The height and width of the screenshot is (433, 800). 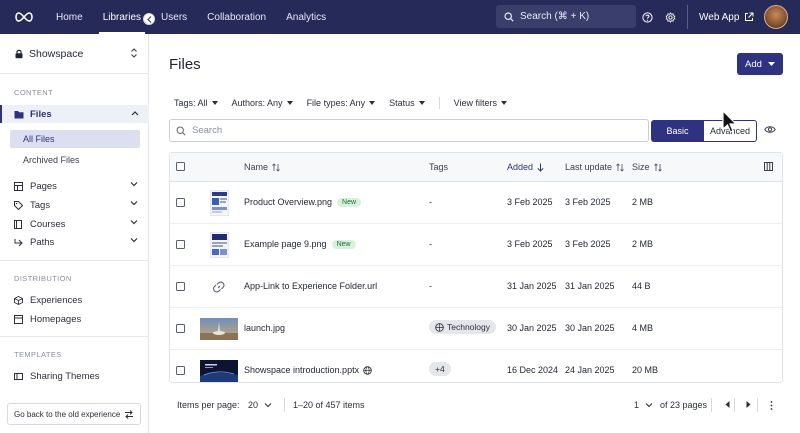 I want to click on mode-basic-button: Basic, so click(x=677, y=131).